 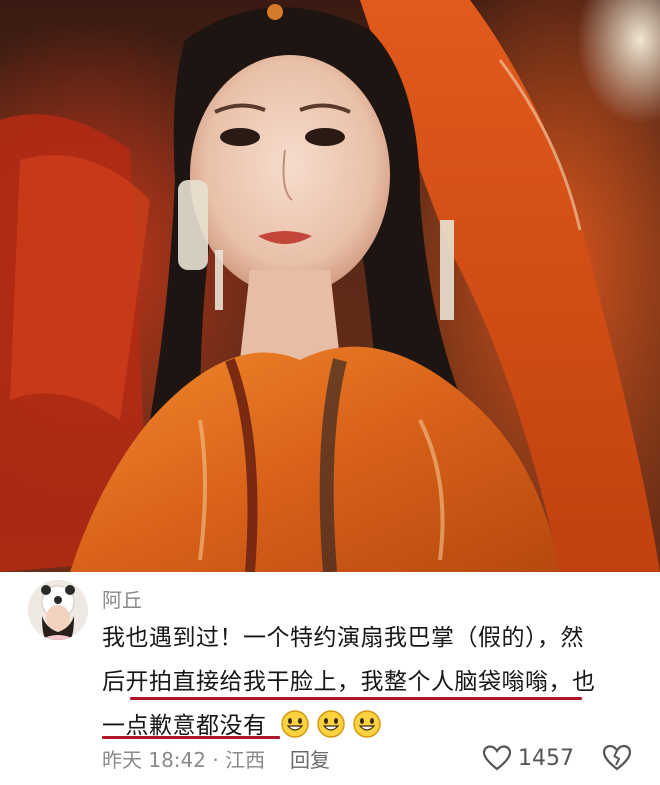 What do you see at coordinates (122, 598) in the screenshot?
I see `comment-username: 阿丘` at bounding box center [122, 598].